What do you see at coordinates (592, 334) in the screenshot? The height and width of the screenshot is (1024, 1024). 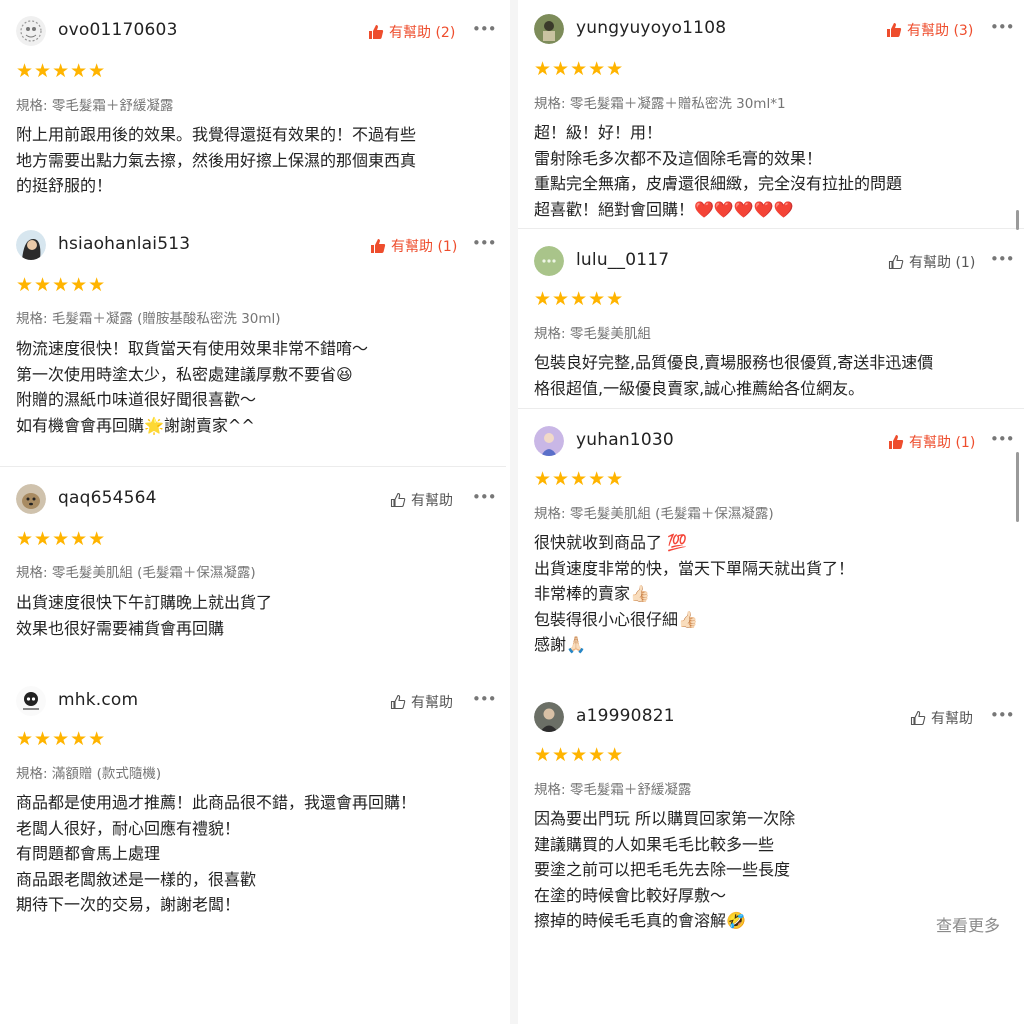 I see `spec-label: 規格: 零毛髮美肌組` at bounding box center [592, 334].